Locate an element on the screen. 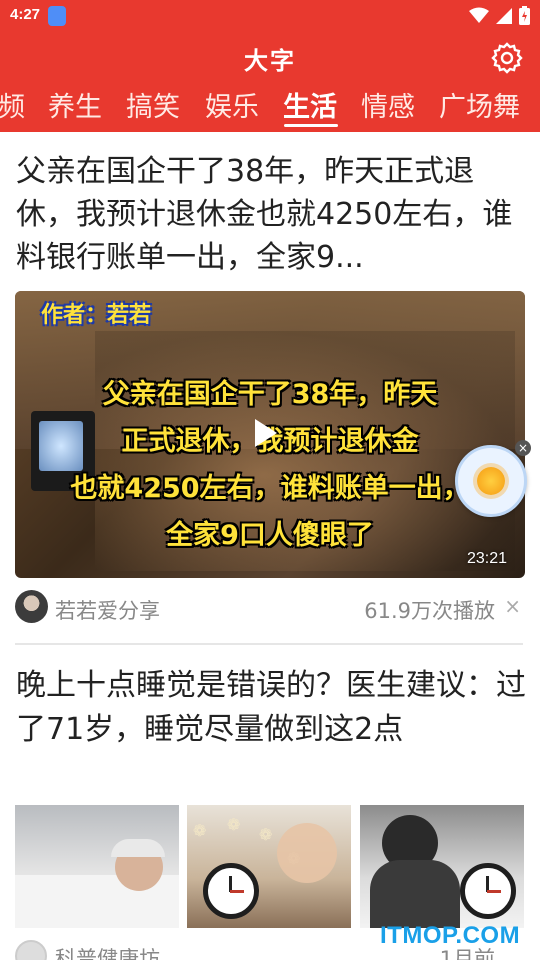  tab-video: 频 is located at coordinates (12, 104).